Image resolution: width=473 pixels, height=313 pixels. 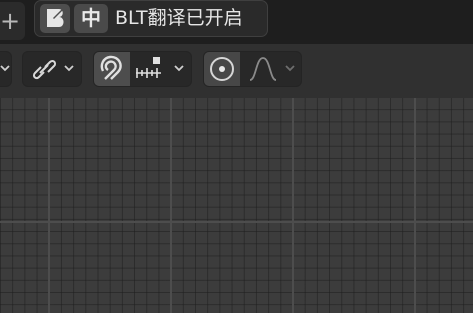 What do you see at coordinates (91, 18) in the screenshot?
I see `language-mode-button: 中` at bounding box center [91, 18].